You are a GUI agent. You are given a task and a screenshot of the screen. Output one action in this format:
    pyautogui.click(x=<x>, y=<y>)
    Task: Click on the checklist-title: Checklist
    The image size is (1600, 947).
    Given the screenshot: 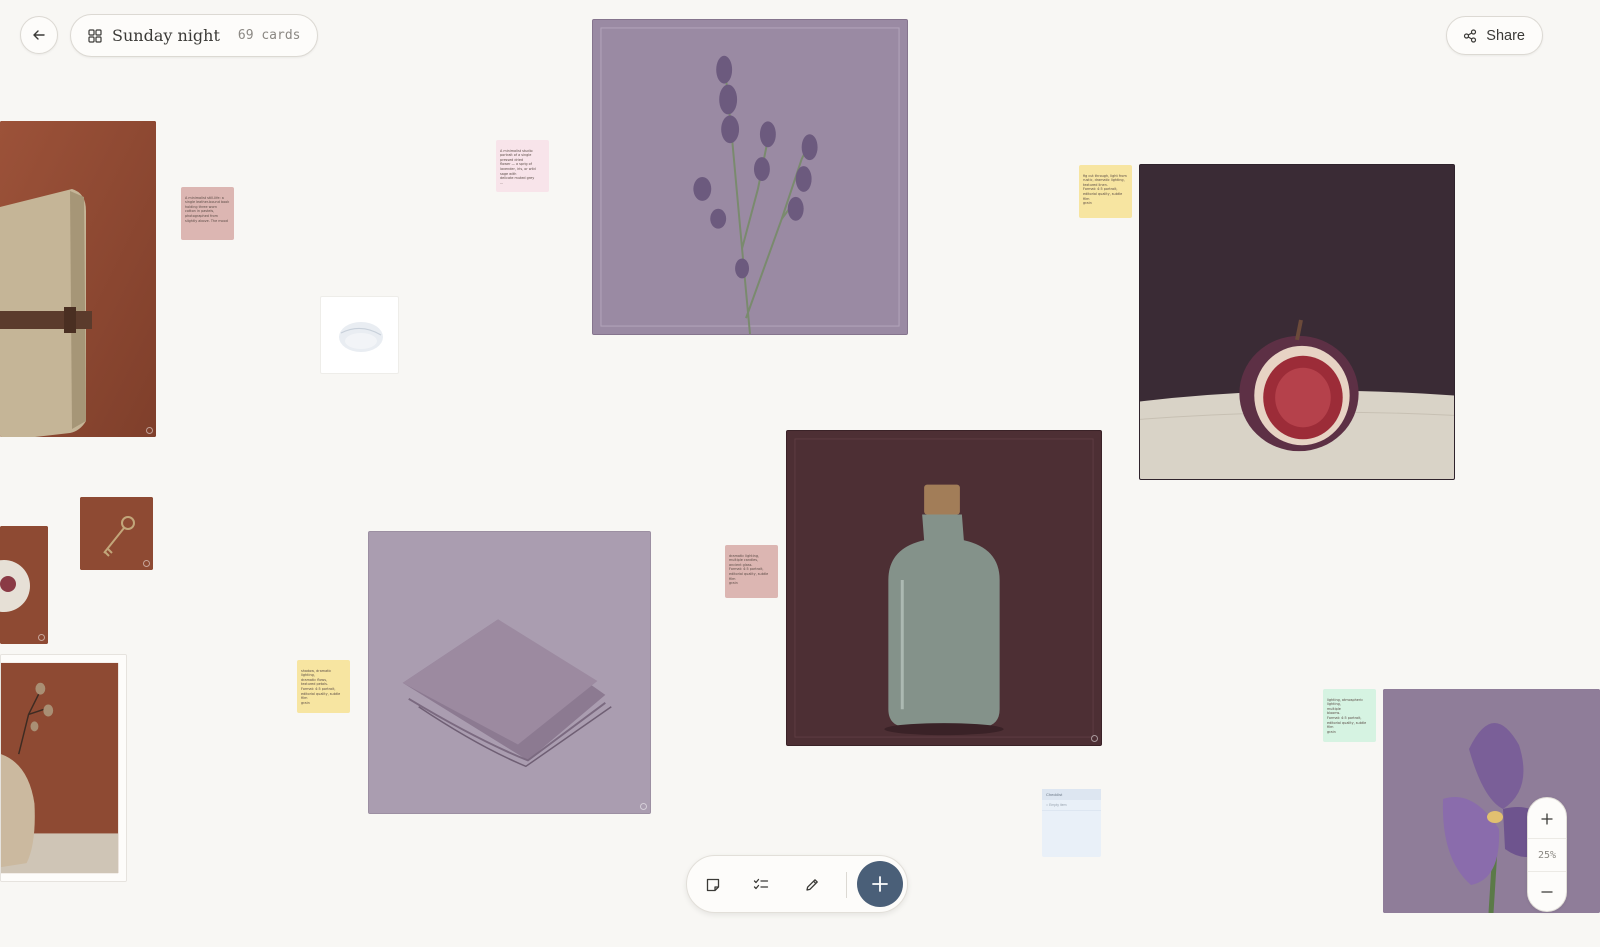 What is the action you would take?
    pyautogui.click(x=1071, y=794)
    